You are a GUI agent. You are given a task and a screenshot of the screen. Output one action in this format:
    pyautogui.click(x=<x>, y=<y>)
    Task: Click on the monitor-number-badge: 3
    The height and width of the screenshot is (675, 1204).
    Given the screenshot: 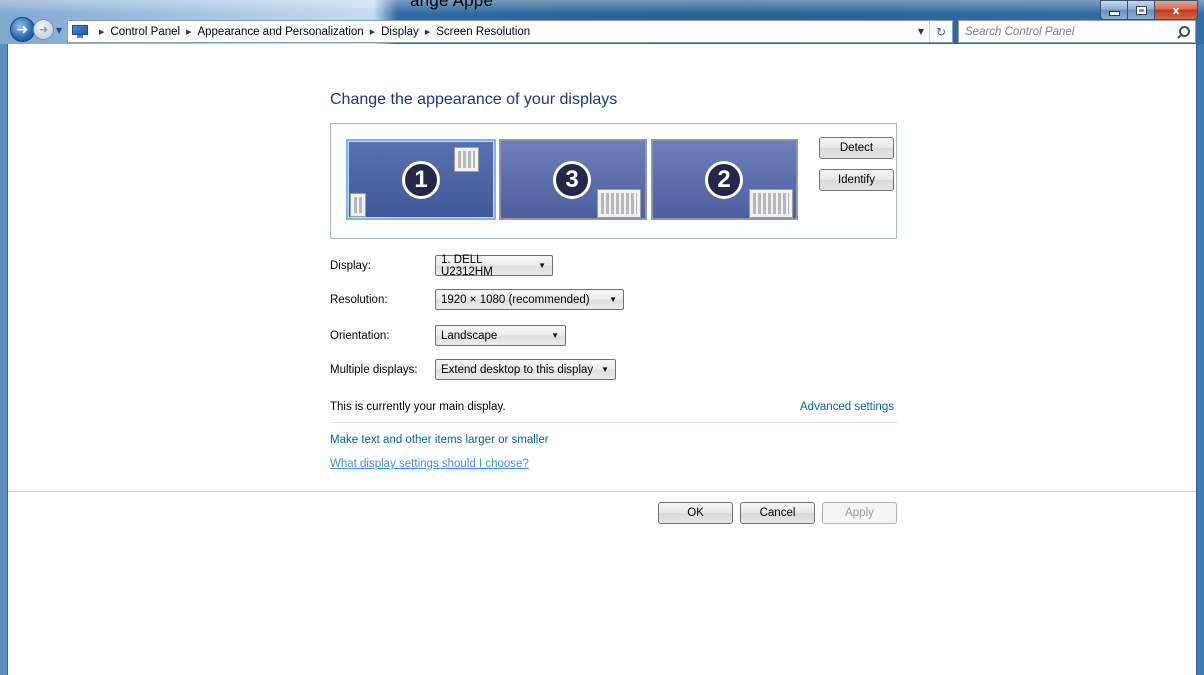 What is the action you would take?
    pyautogui.click(x=572, y=180)
    